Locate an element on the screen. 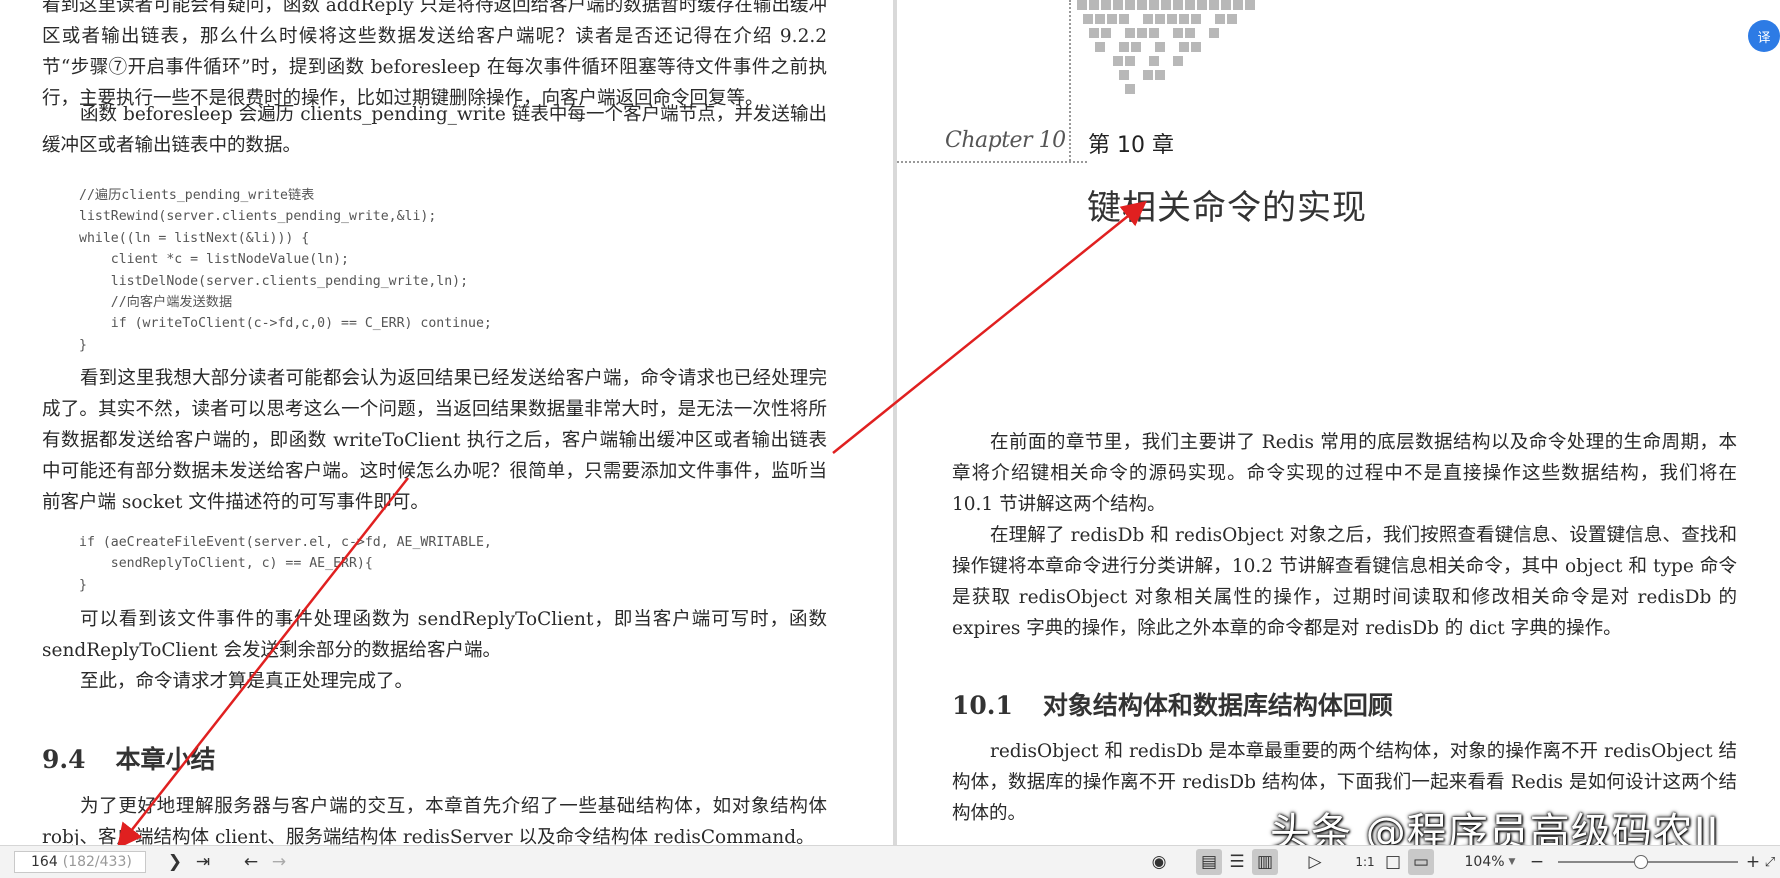 The height and width of the screenshot is (878, 1780). continuous-page-icon: ☰ is located at coordinates (1237, 862).